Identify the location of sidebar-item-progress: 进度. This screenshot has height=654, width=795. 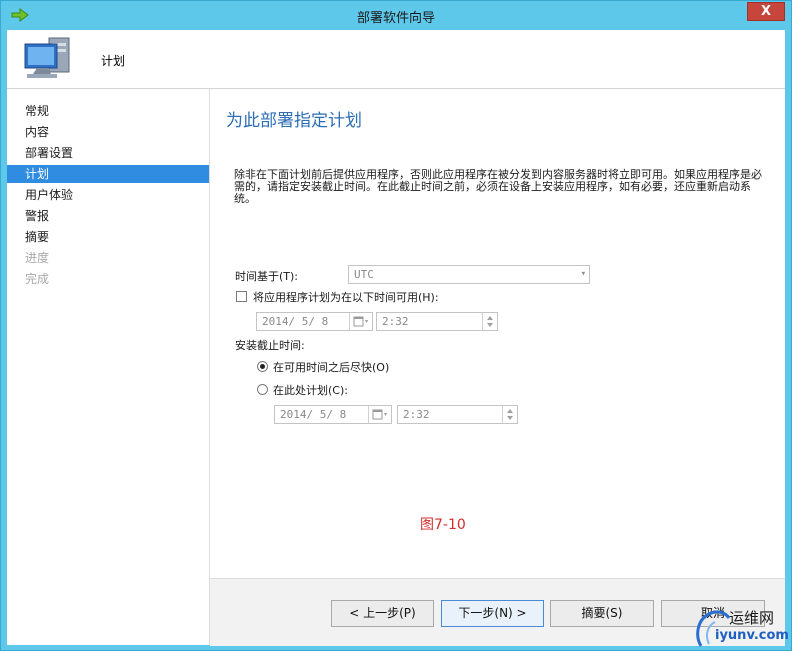
(37, 258).